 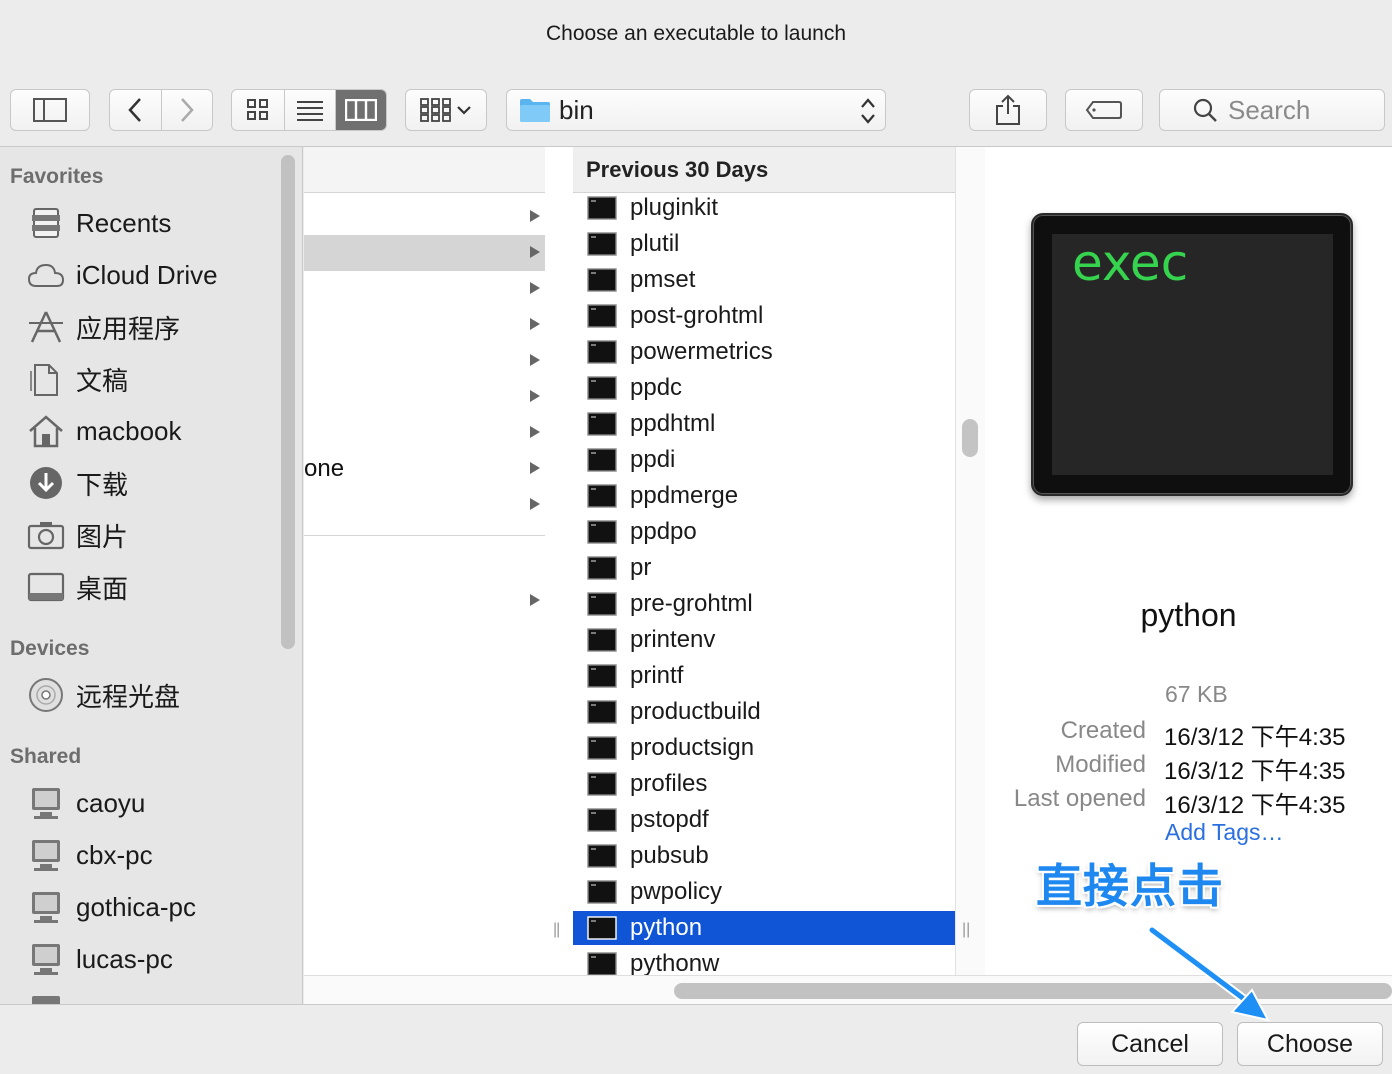 I want to click on file-row: pr, so click(x=764, y=568).